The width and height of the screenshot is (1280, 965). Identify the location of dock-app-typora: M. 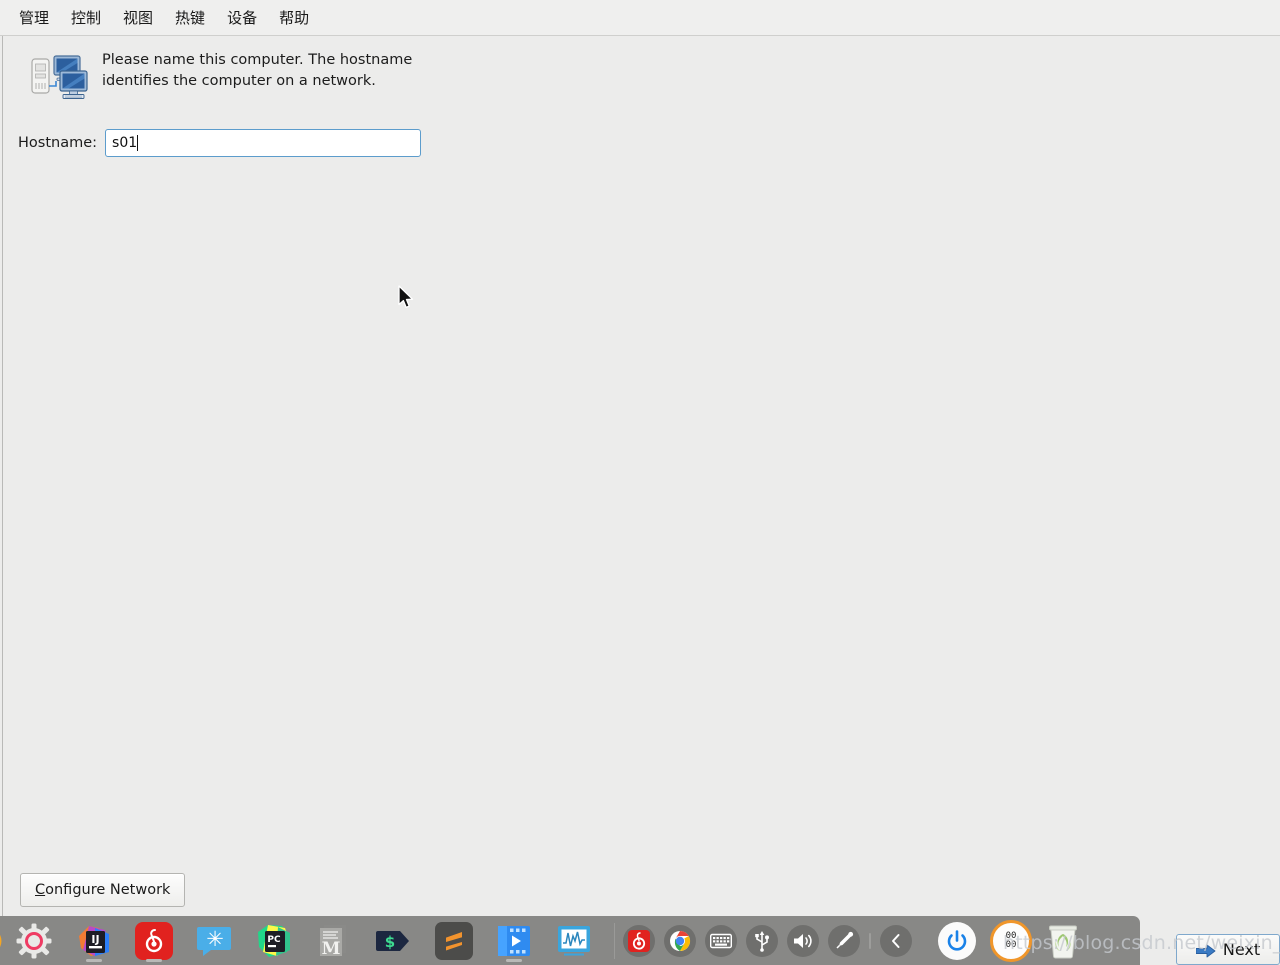
(334, 940).